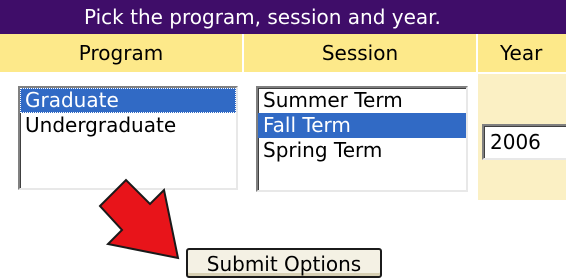 This screenshot has width=566, height=280. I want to click on session-option-summer-term: Summer Term, so click(362, 100).